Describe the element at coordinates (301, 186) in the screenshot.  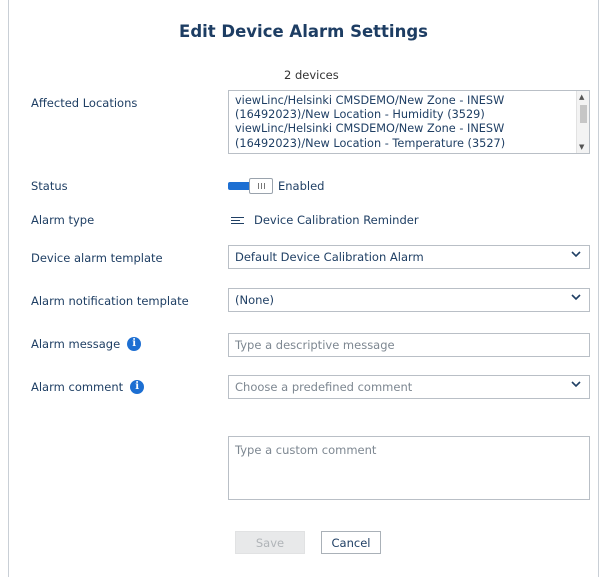
I see `status-value: Enabled` at that location.